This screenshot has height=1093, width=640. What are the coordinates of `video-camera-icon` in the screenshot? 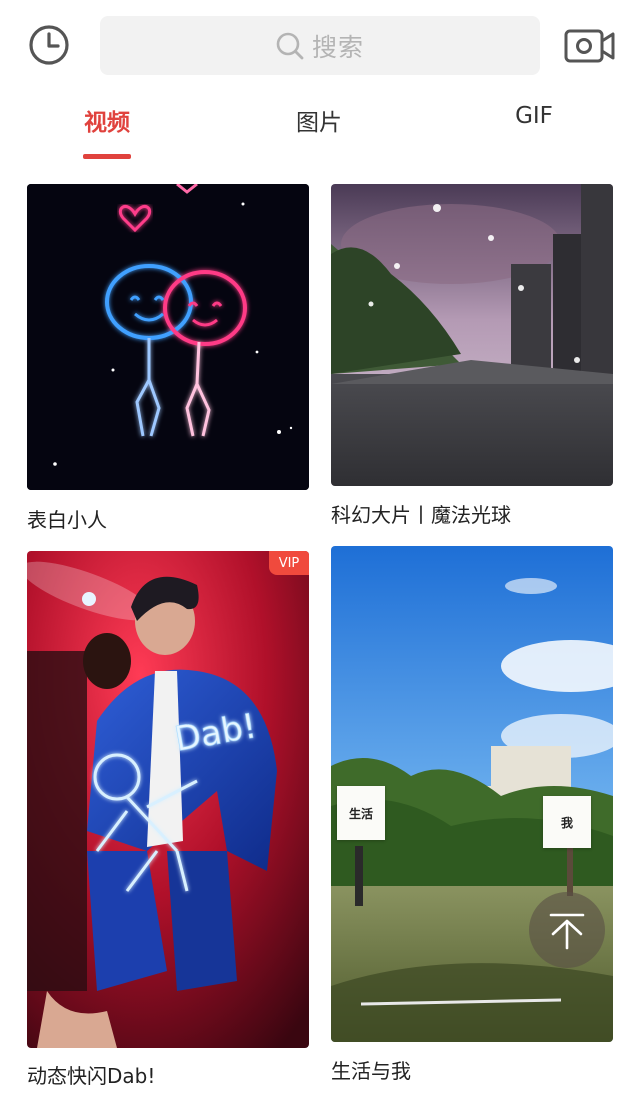 It's located at (589, 46).